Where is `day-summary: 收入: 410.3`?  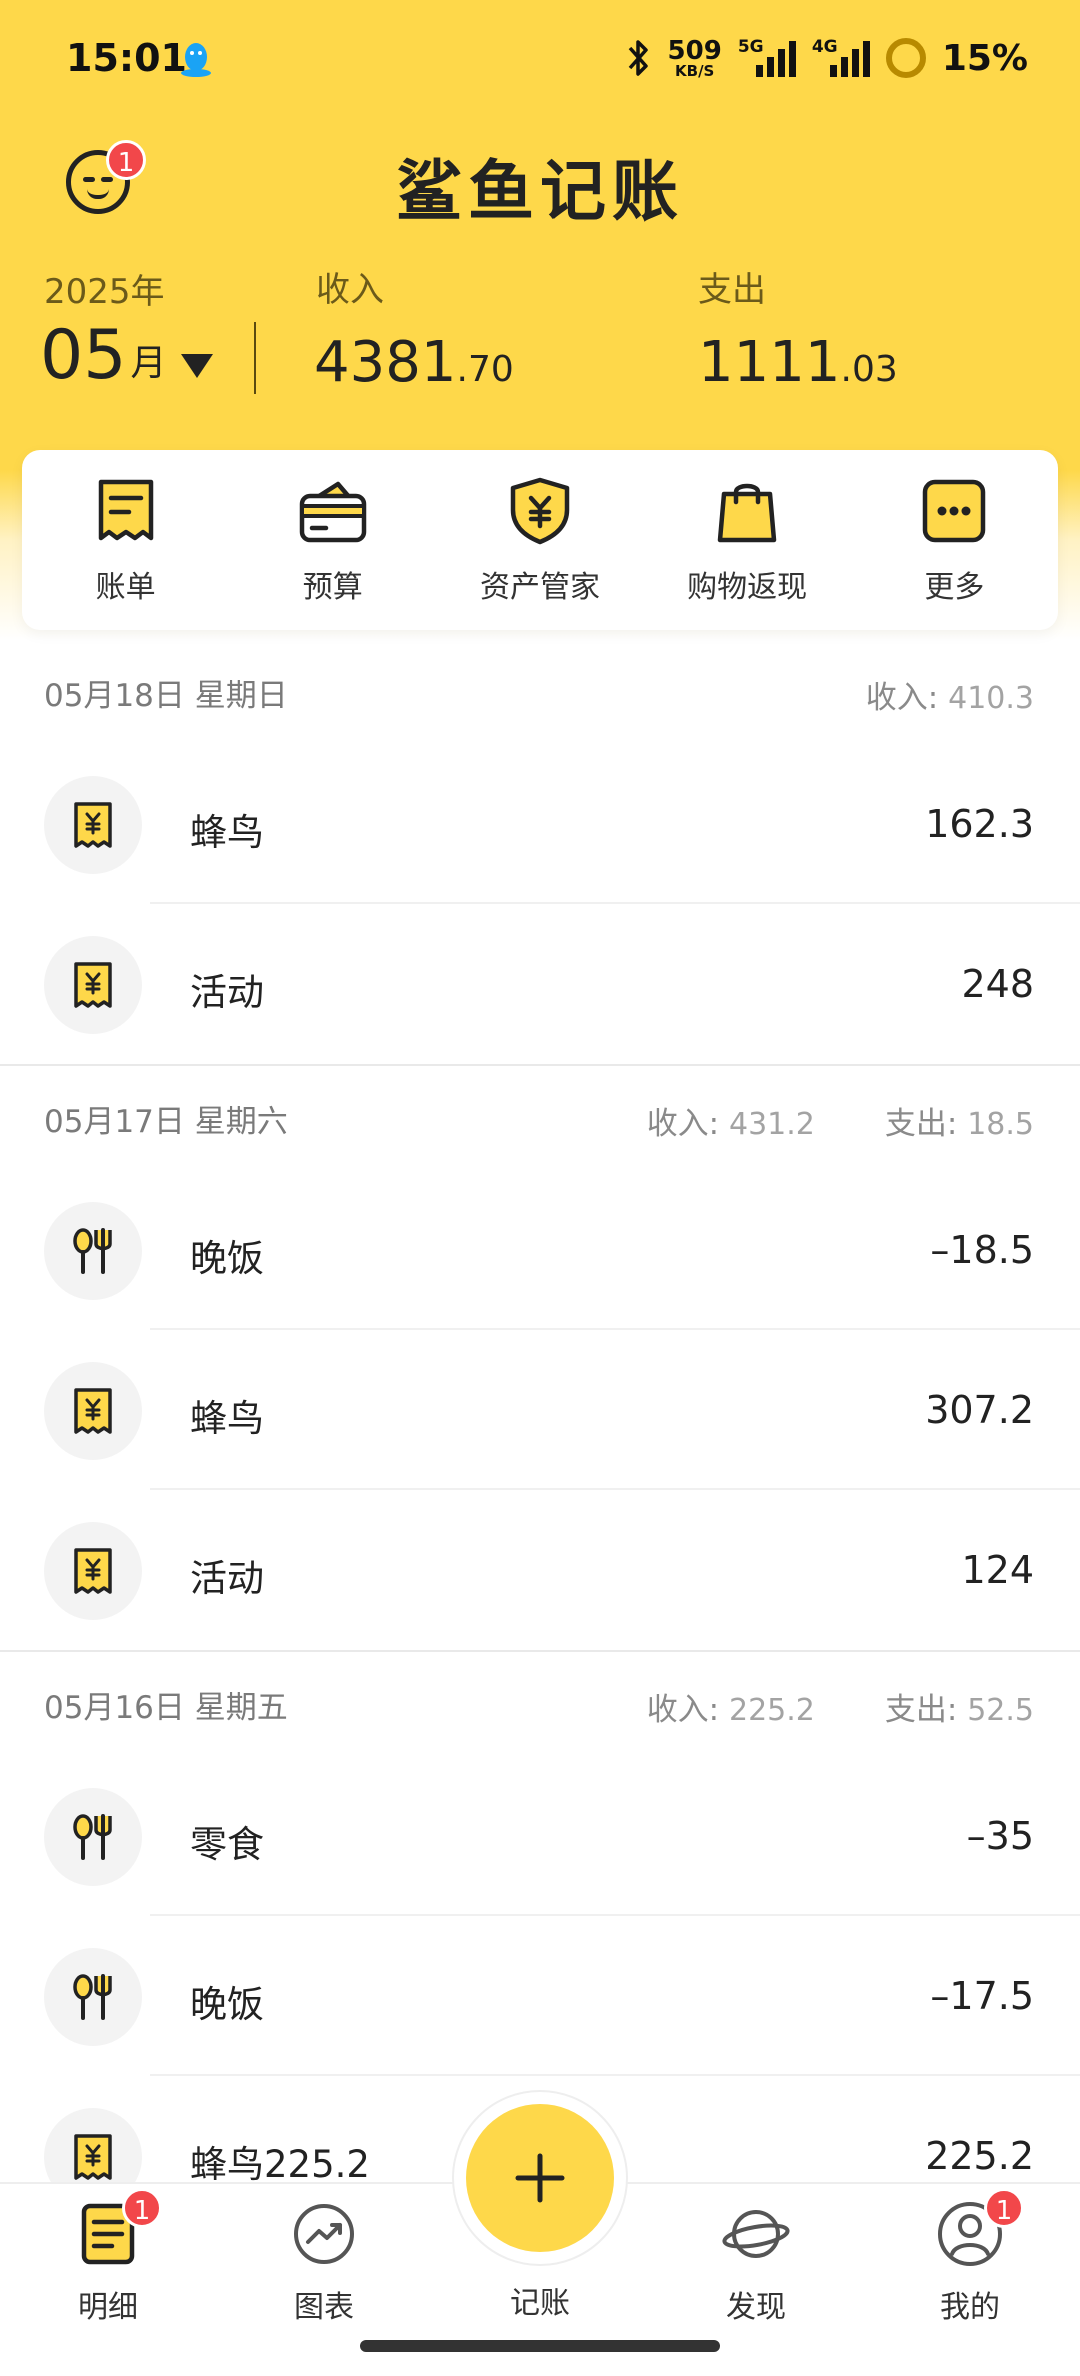 day-summary: 收入: 410.3 is located at coordinates (950, 694).